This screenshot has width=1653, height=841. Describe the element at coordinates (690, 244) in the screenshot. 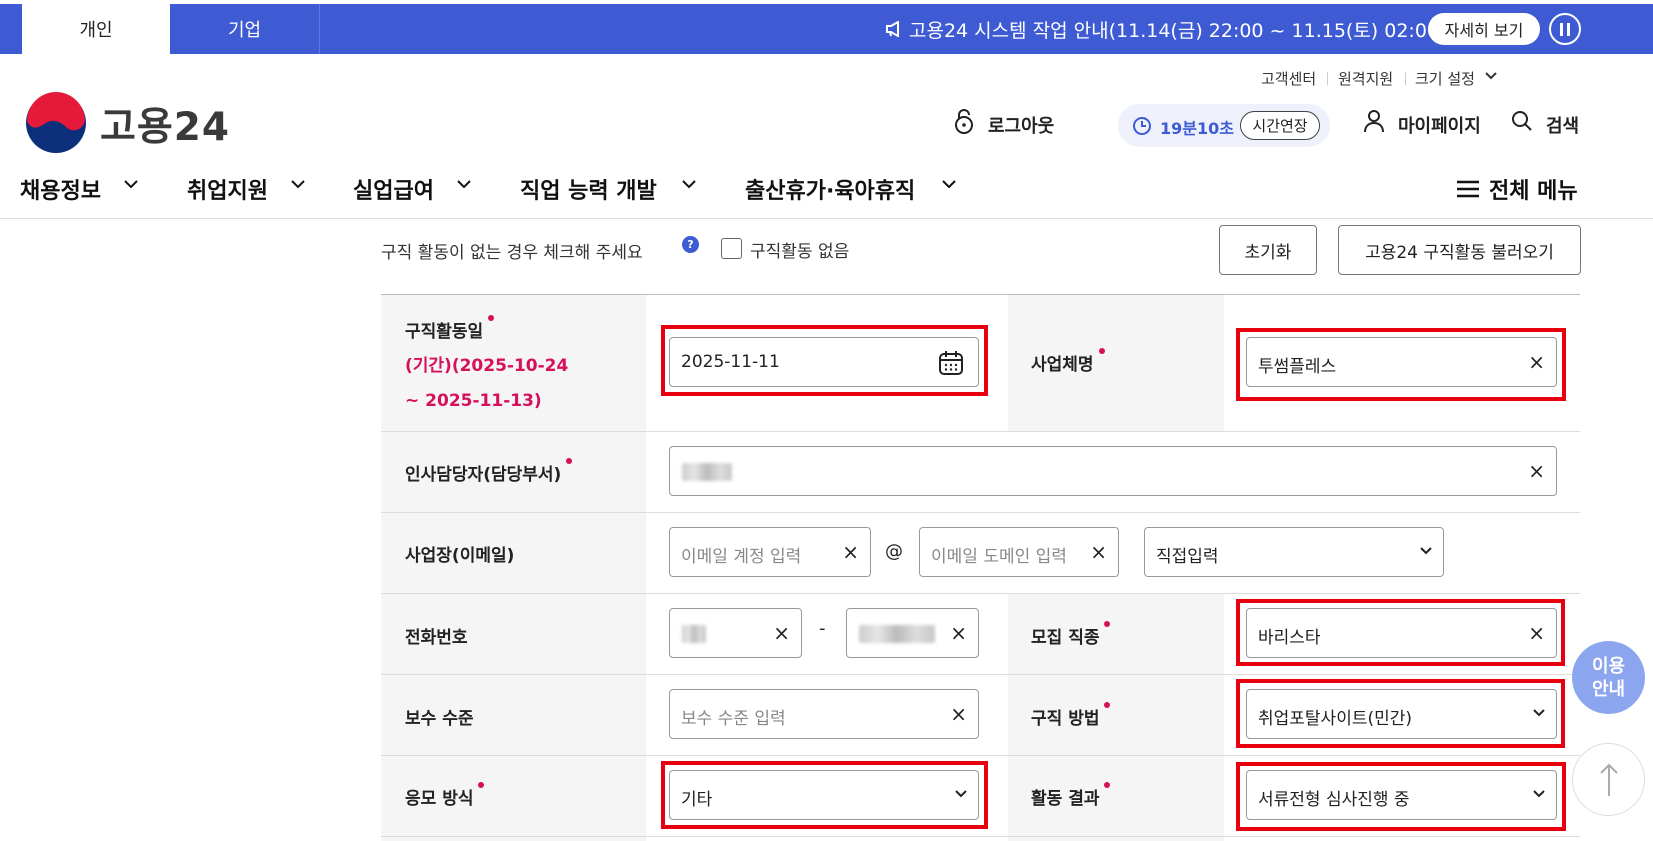

I see `help-icon: ?` at that location.